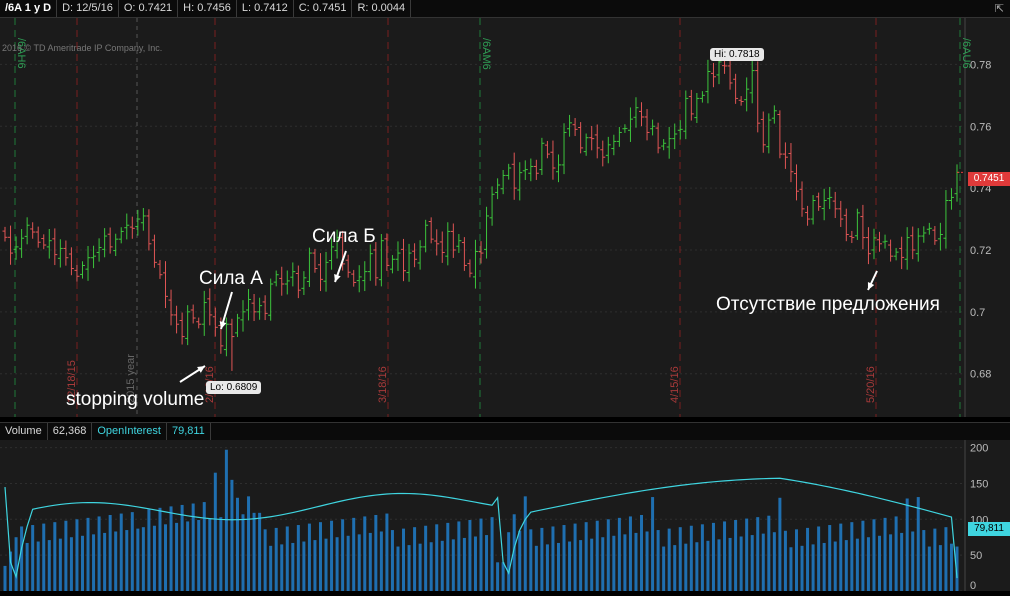  I want to click on volume-value: 62,368, so click(70, 431).